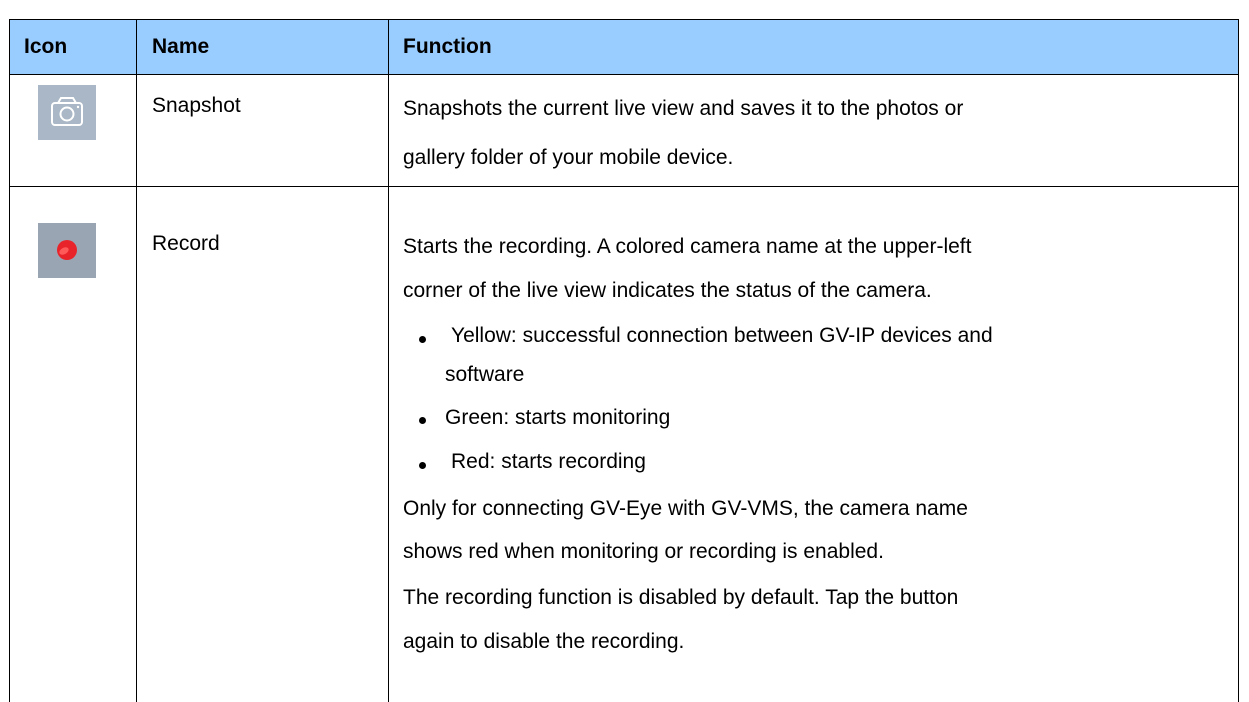  Describe the element at coordinates (46, 46) in the screenshot. I see `header-icon: Icon` at that location.